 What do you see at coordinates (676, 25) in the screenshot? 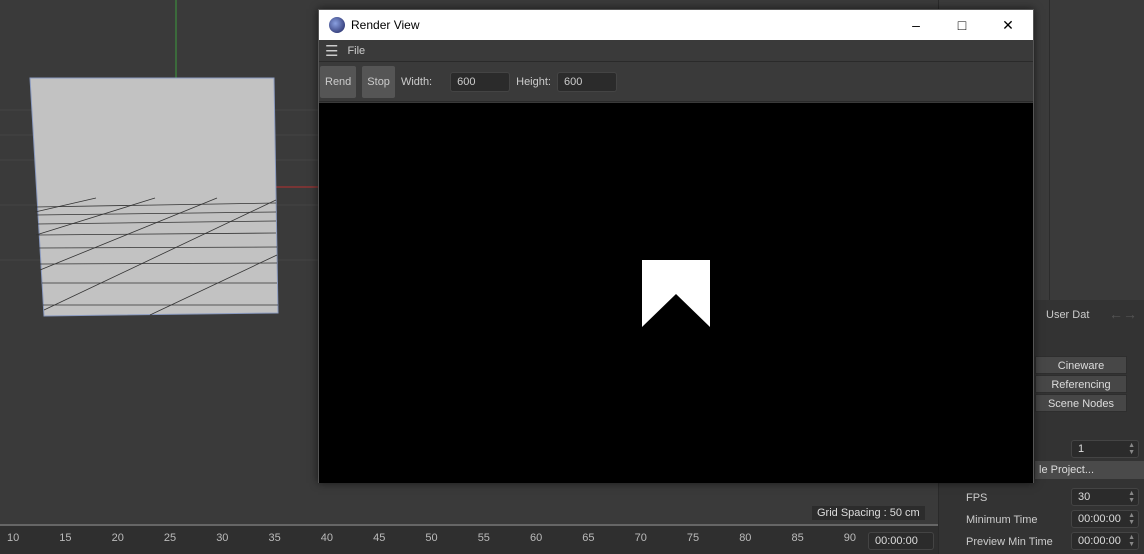
I see `title-bar: Render View – □ ✕` at bounding box center [676, 25].